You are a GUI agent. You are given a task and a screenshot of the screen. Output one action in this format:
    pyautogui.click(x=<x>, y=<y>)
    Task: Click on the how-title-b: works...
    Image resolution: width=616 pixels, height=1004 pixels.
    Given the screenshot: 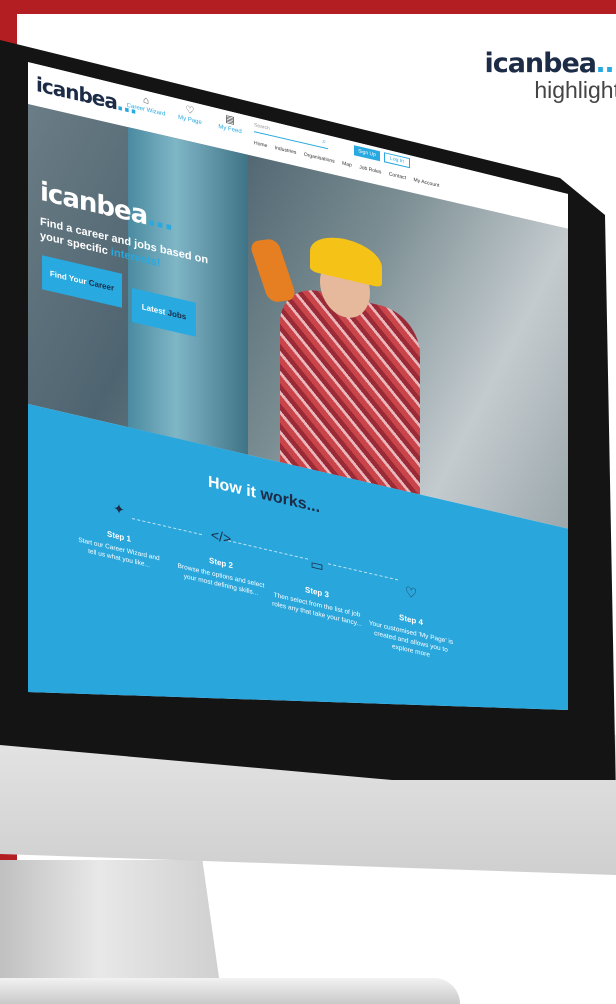 What is the action you would take?
    pyautogui.click(x=290, y=501)
    